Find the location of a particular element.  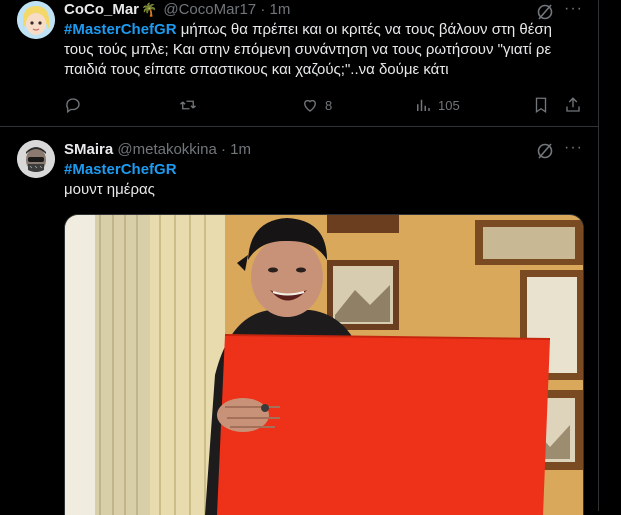

retweet-icon is located at coordinates (188, 105).